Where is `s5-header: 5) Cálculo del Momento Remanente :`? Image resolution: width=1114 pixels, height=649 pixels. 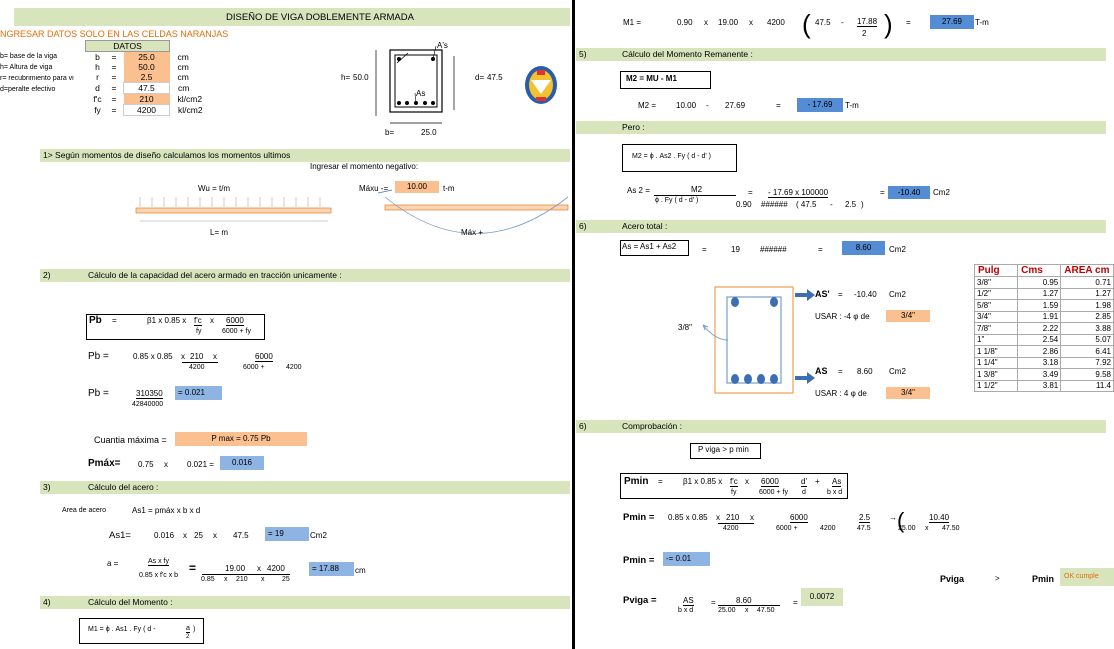
s5-header: 5) Cálculo del Momento Remanente : is located at coordinates (841, 54).